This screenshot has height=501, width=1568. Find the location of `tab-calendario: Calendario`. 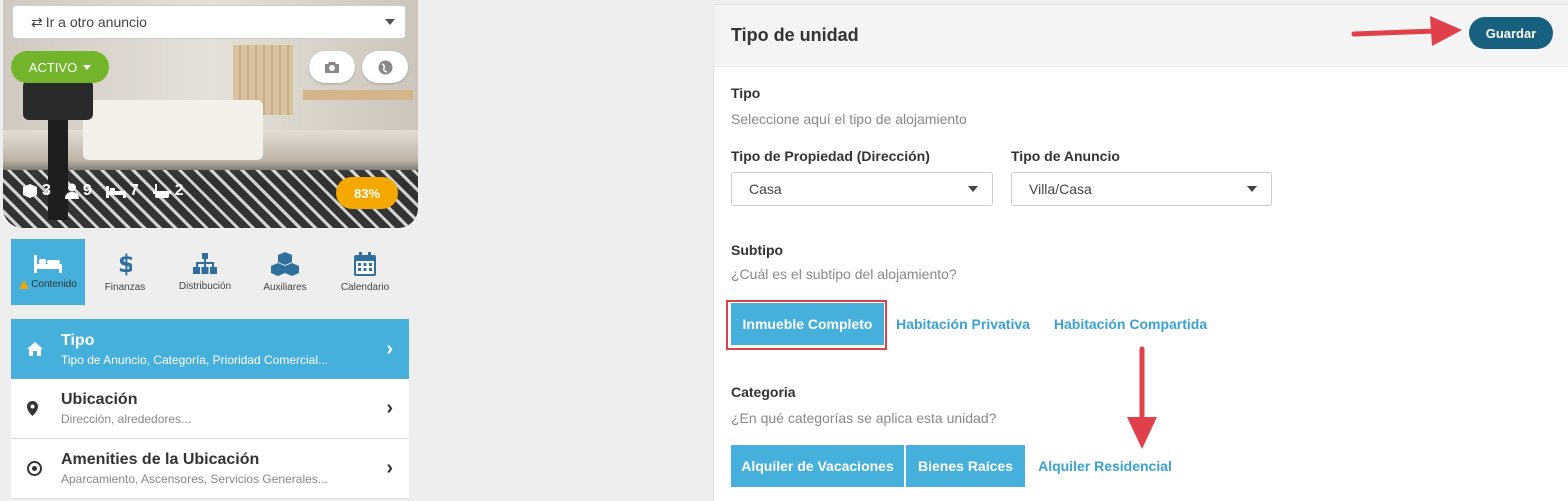

tab-calendario: Calendario is located at coordinates (365, 272).